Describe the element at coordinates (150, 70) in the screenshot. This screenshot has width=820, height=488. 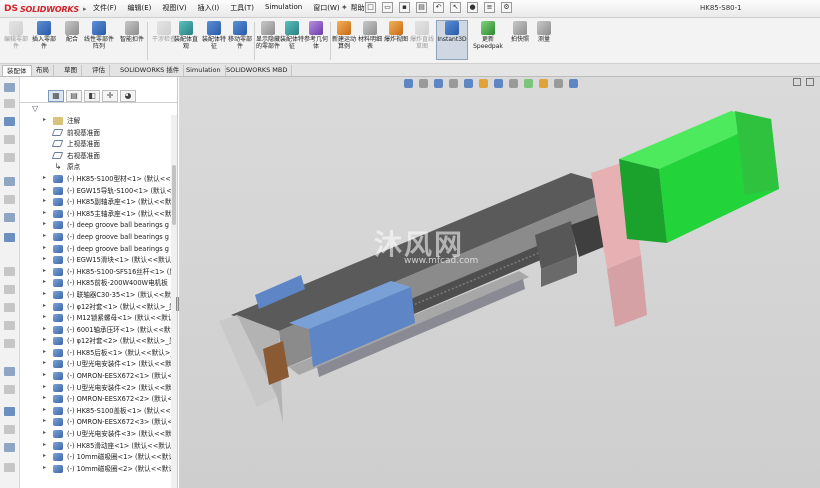
I see `tab-solidworks-addins: SOLIDWORKS 插件` at that location.